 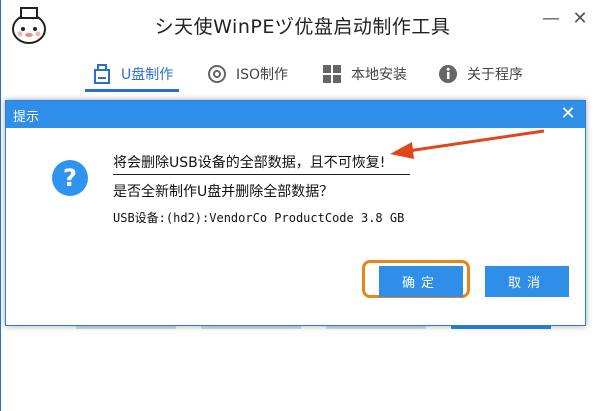 I want to click on tab-label: 关于程序, so click(x=495, y=75).